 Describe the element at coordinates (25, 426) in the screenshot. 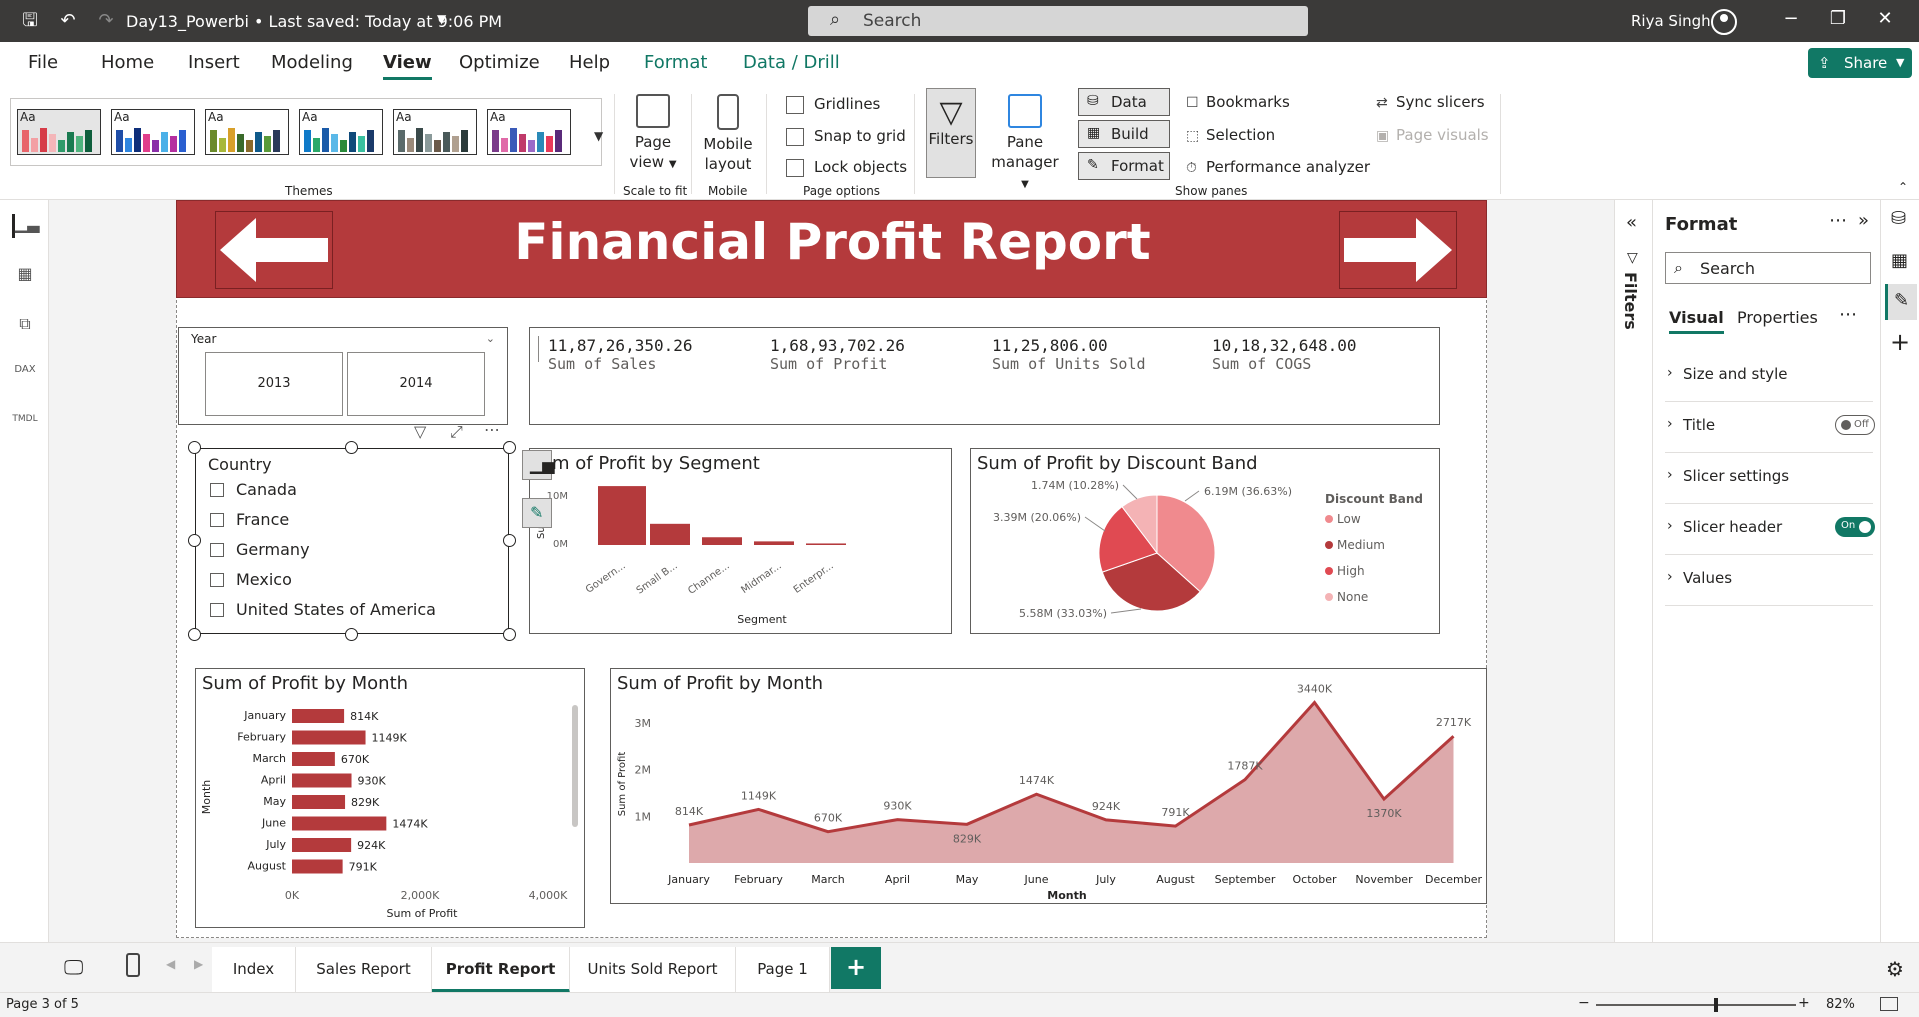

I see `tmdl-view-icon: TMDL` at that location.